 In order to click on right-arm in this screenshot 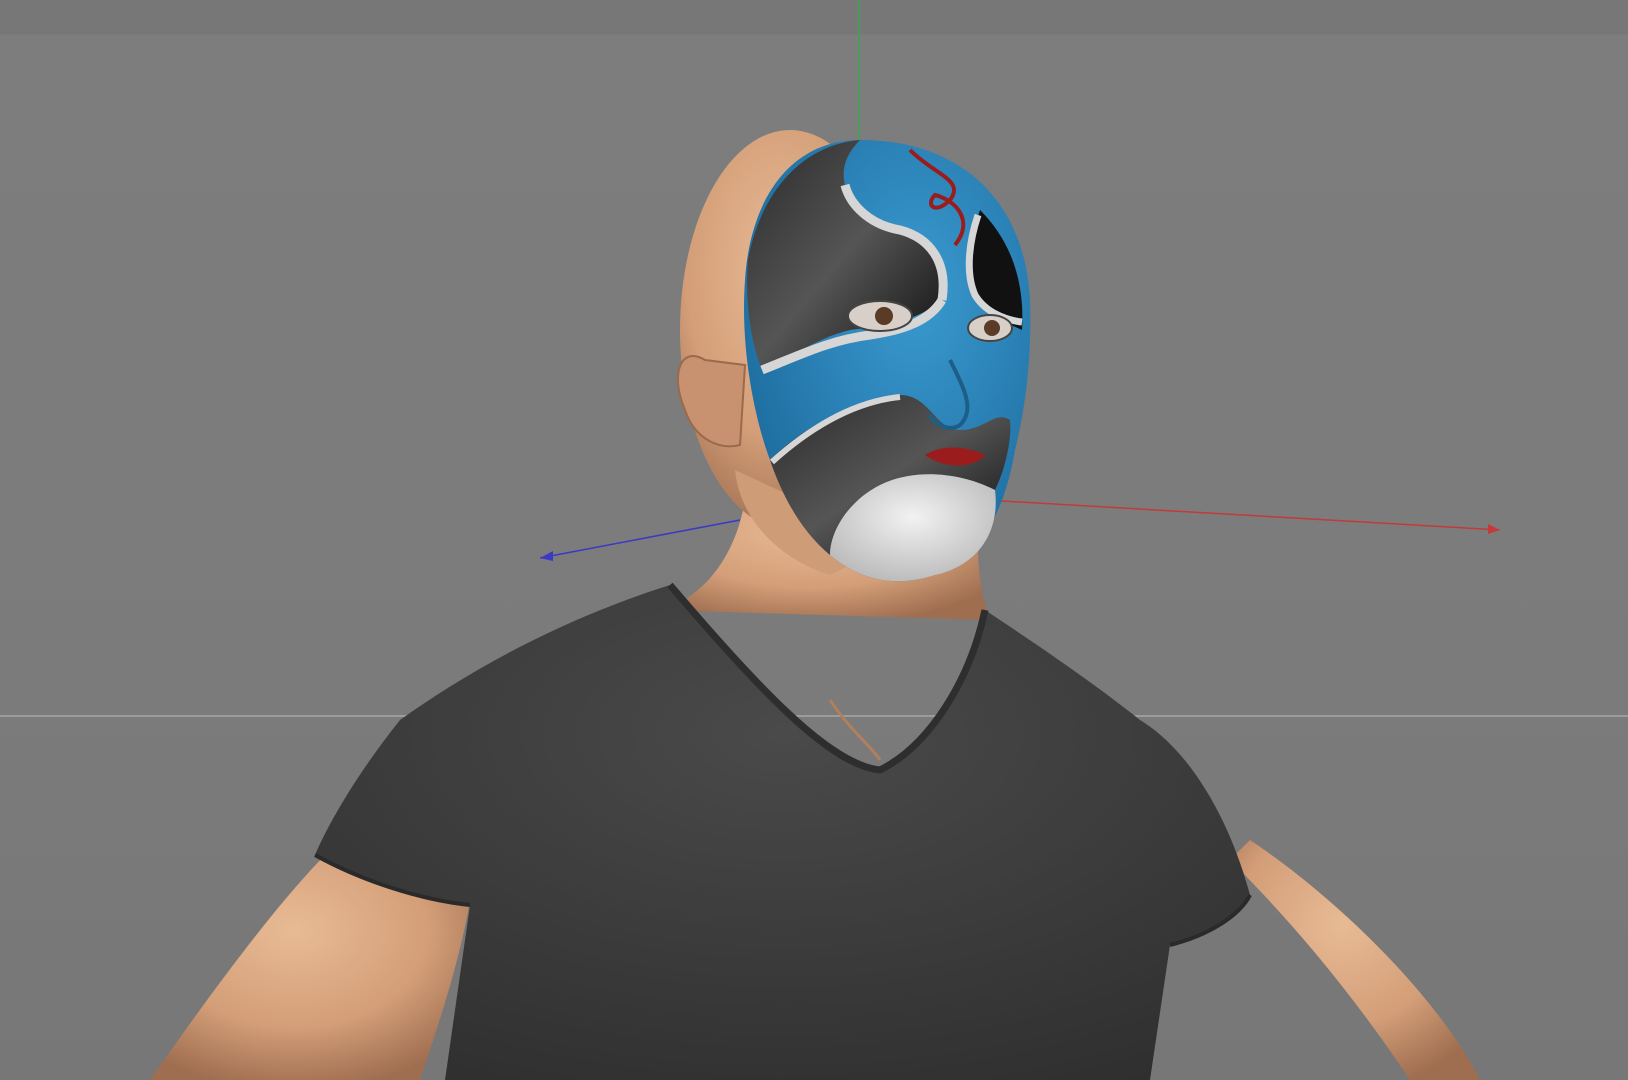, I will do `click(1355, 960)`.